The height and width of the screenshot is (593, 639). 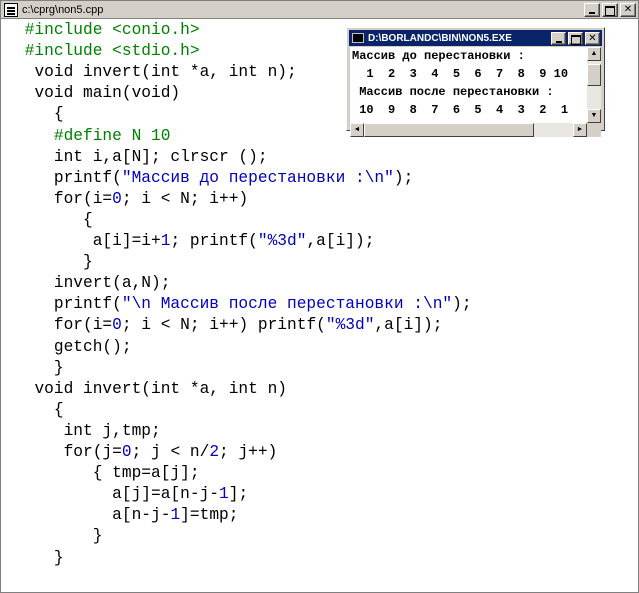 What do you see at coordinates (592, 38) in the screenshot?
I see `console-close-button: ✕` at bounding box center [592, 38].